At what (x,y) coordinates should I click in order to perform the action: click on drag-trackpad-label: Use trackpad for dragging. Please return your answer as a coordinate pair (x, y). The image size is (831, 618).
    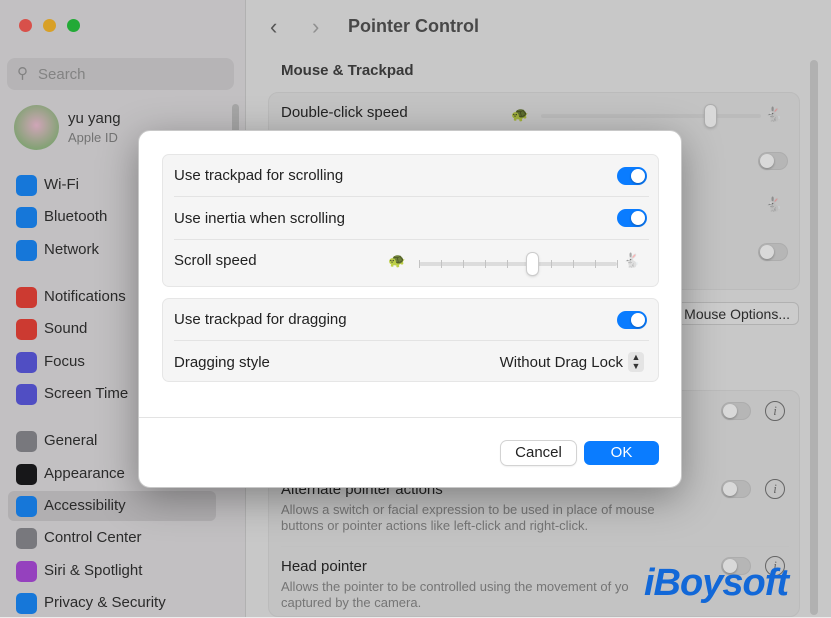
    Looking at the image, I should click on (260, 319).